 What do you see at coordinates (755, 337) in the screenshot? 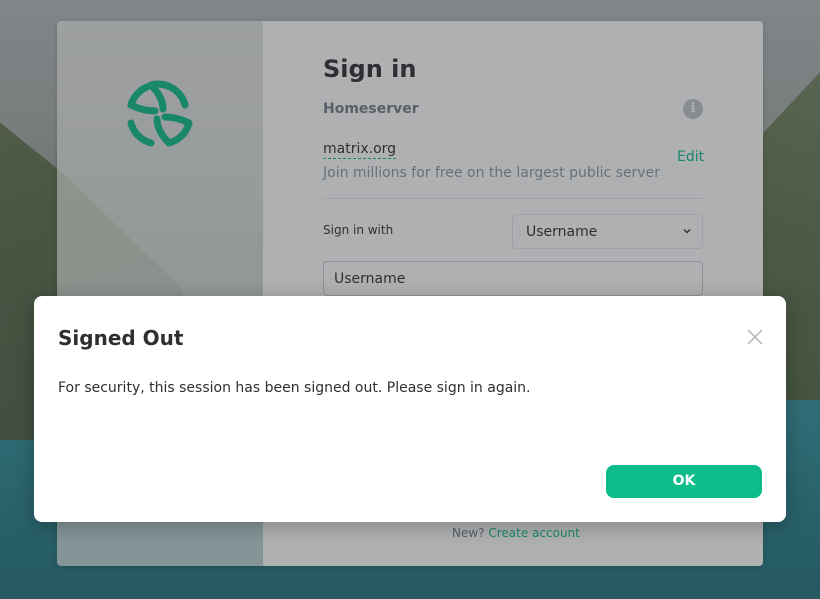
I see `close-icon` at bounding box center [755, 337].